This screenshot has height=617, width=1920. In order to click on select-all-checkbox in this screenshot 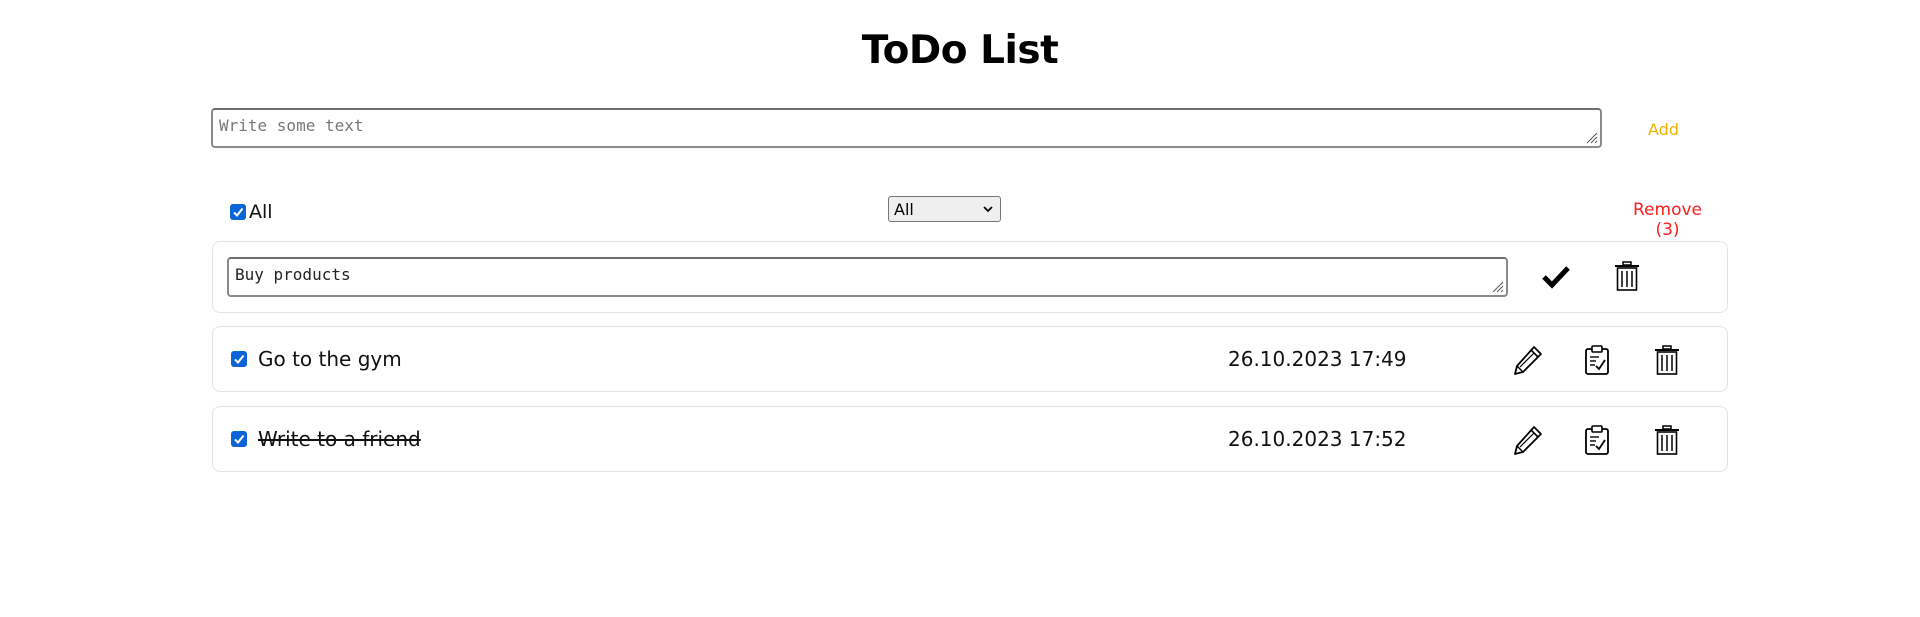, I will do `click(238, 212)`.